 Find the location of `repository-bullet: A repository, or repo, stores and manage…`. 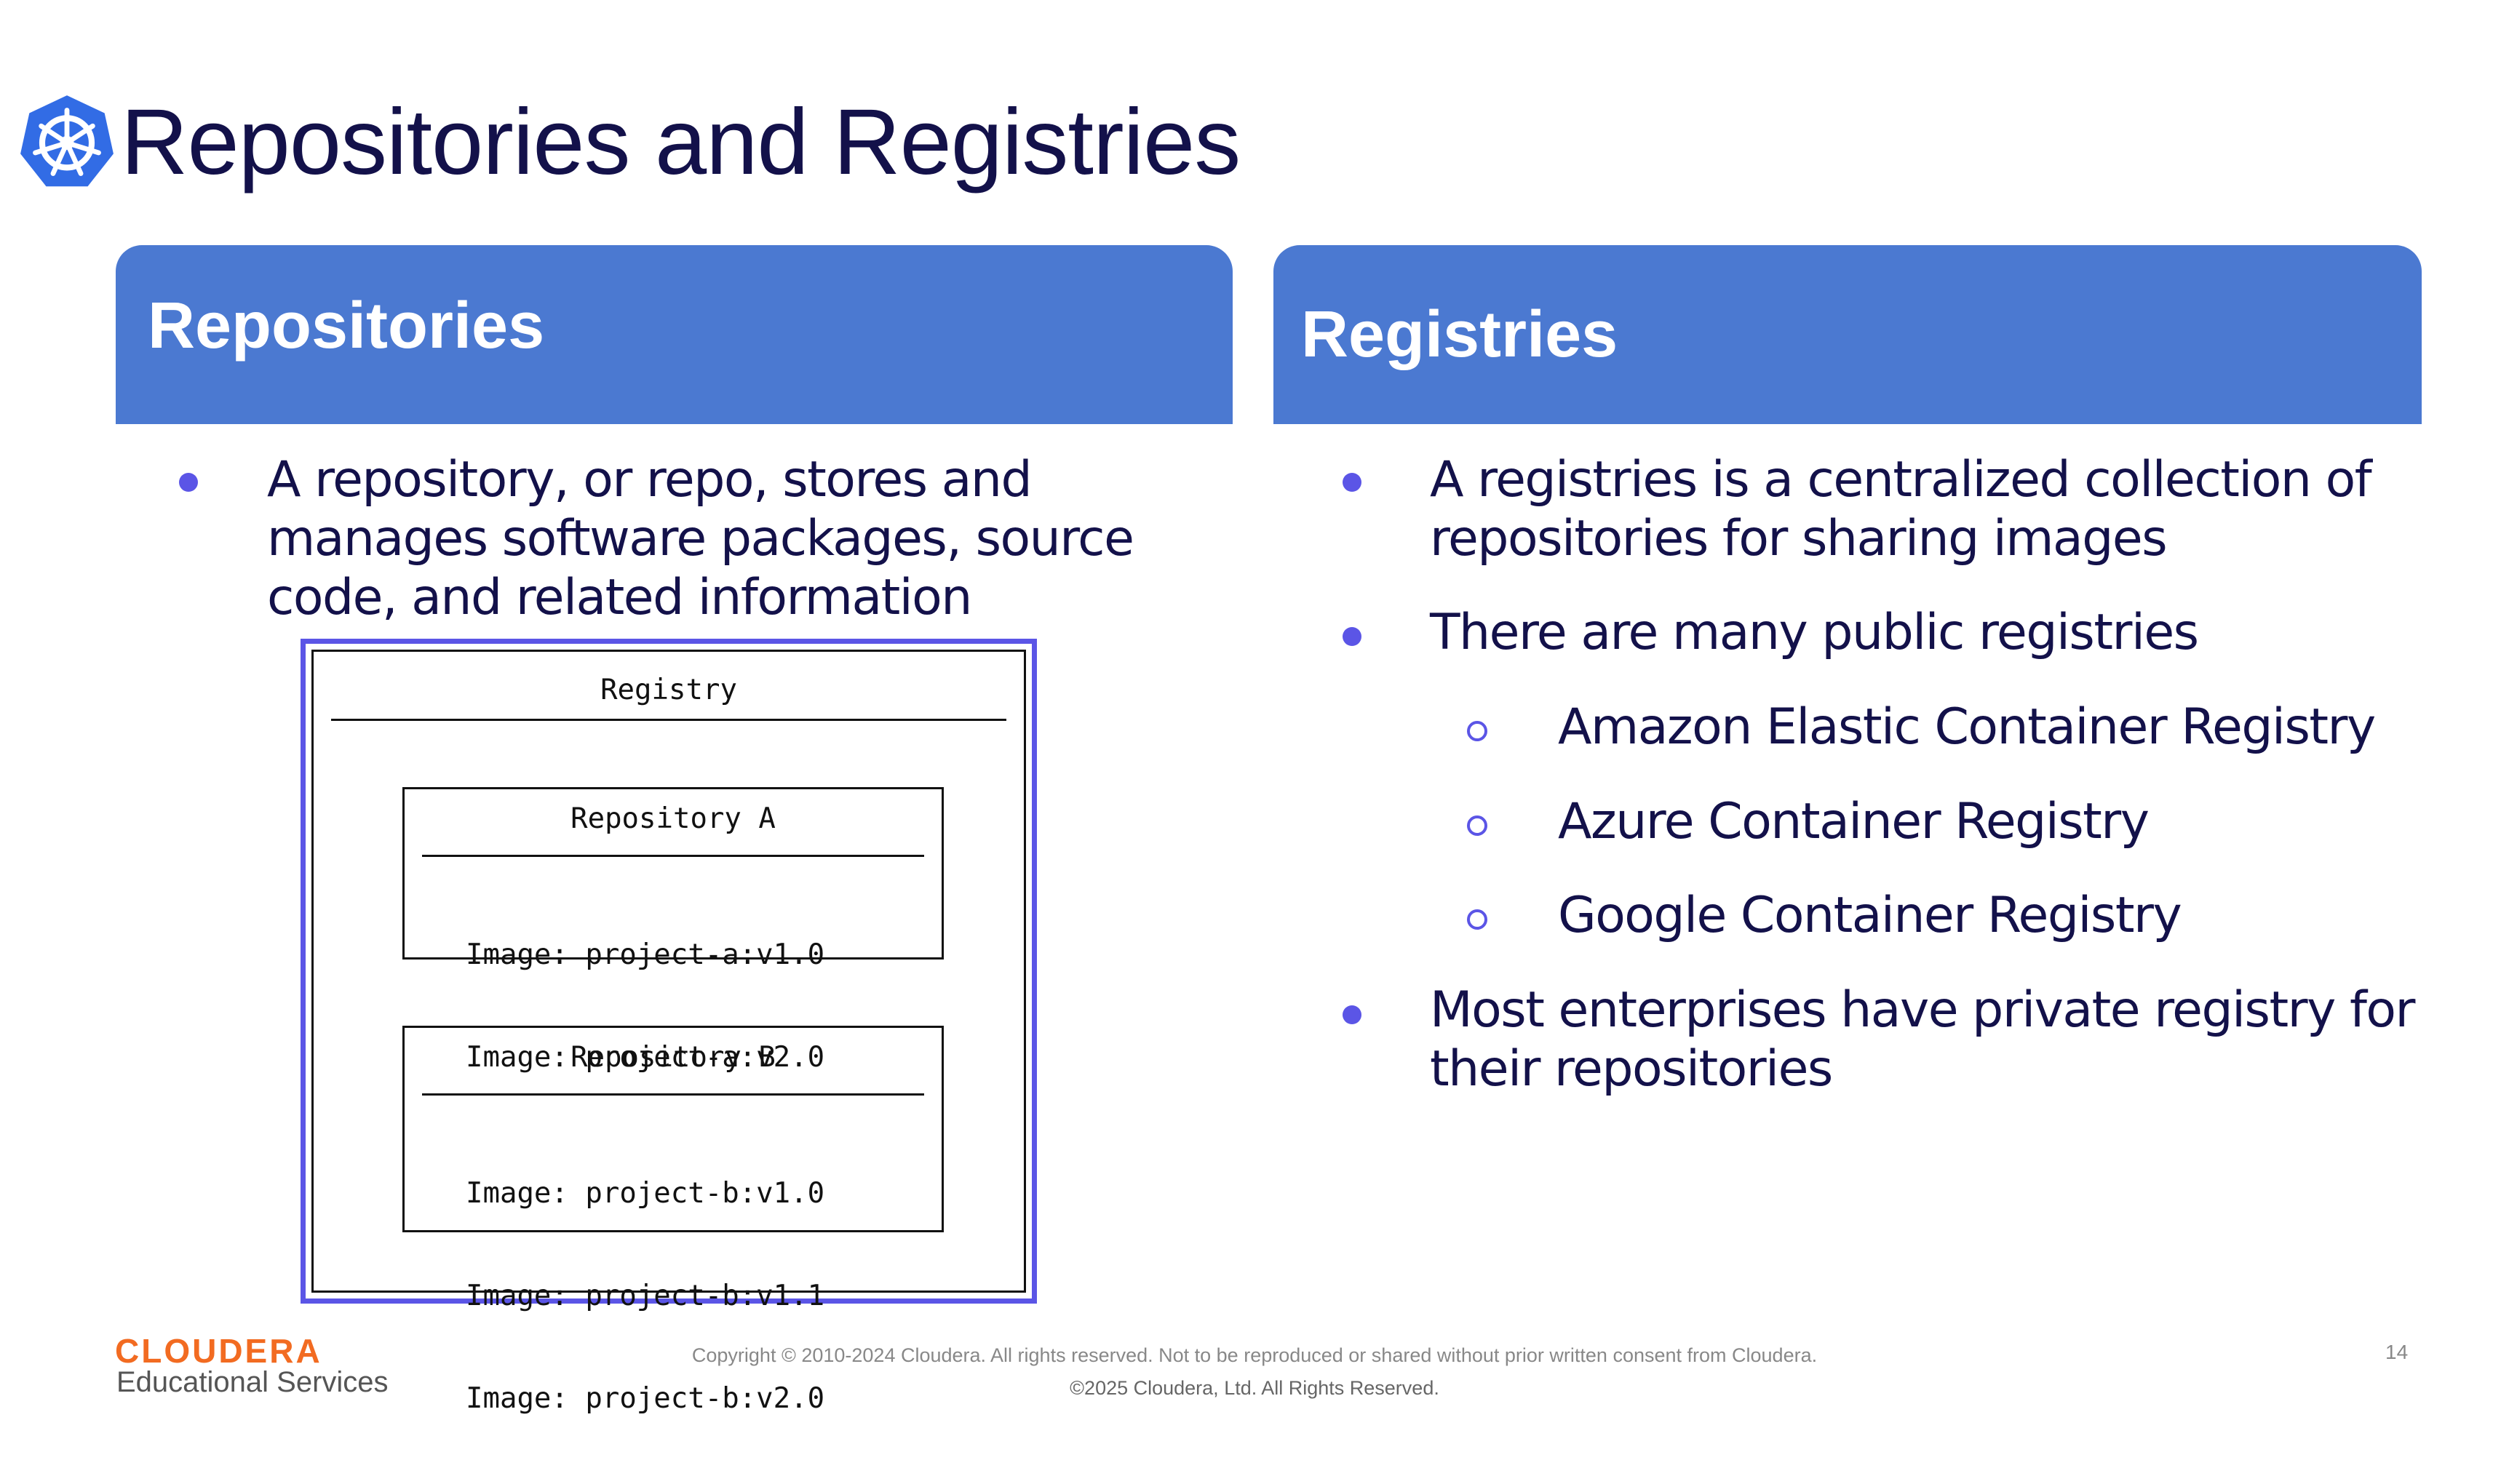

repository-bullet: A repository, or repo, stores and manage… is located at coordinates (700, 538).